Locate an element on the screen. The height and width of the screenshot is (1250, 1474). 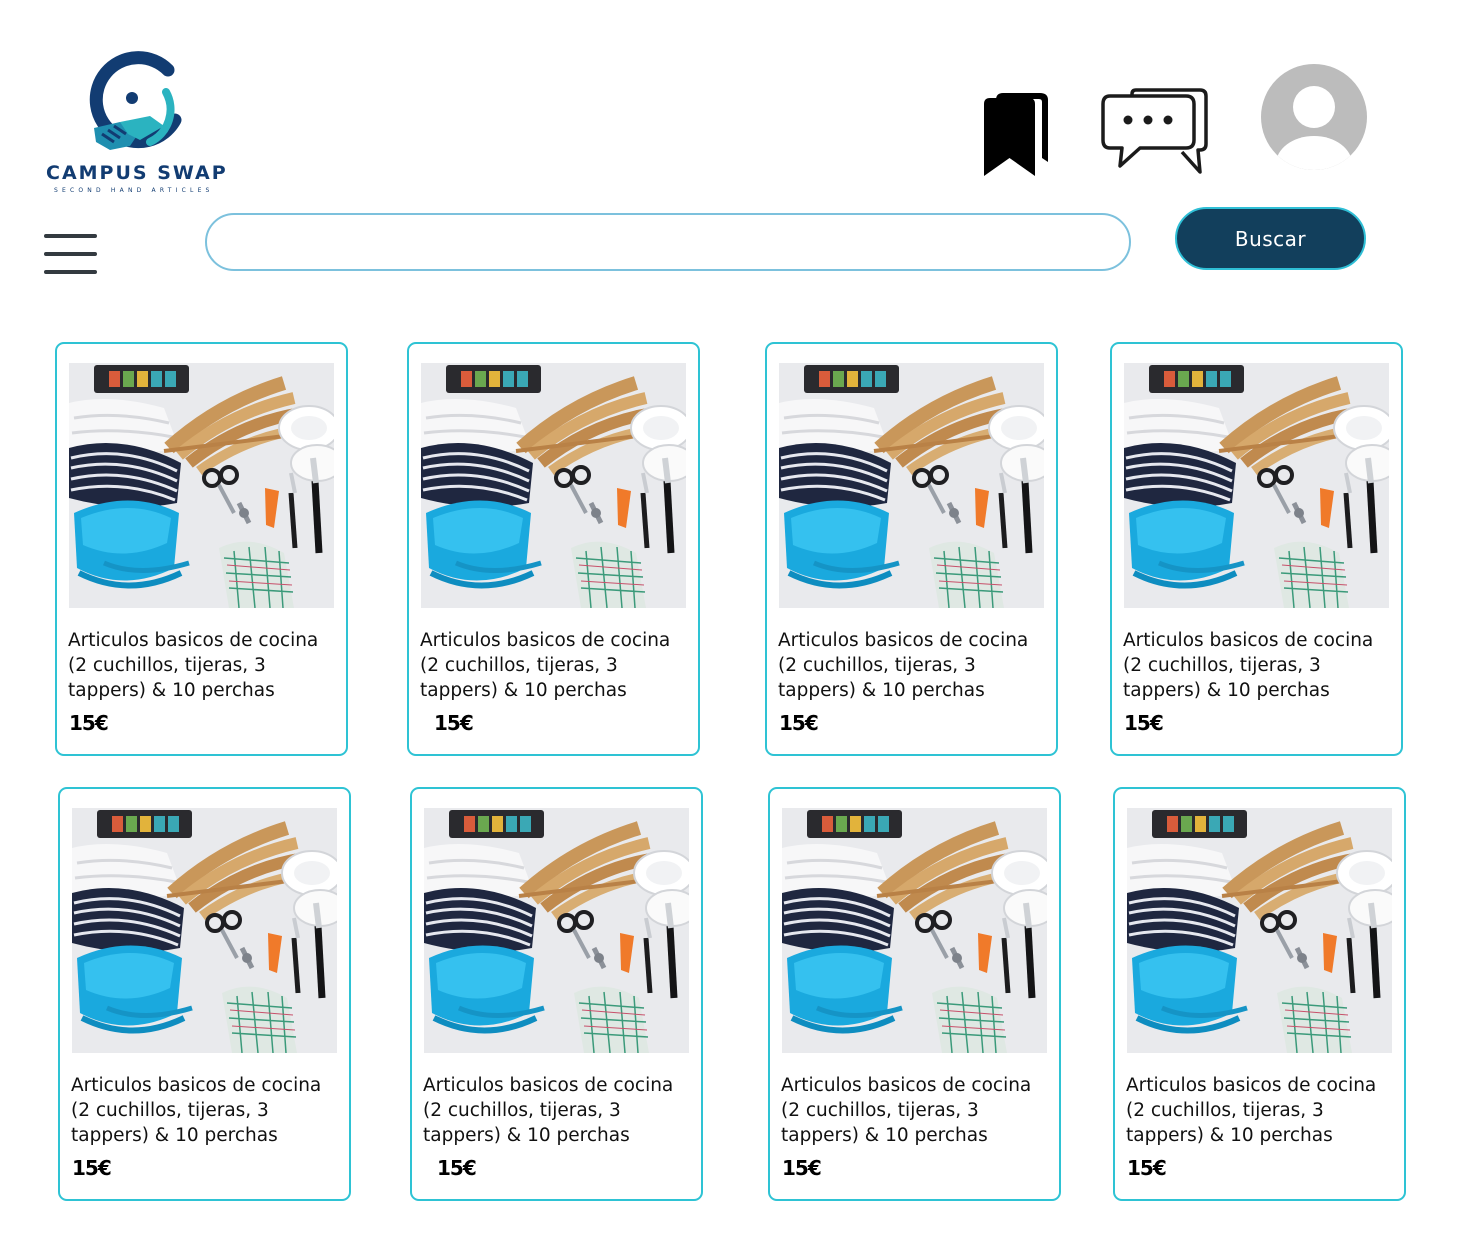
handshake-logo-icon is located at coordinates (135, 100).